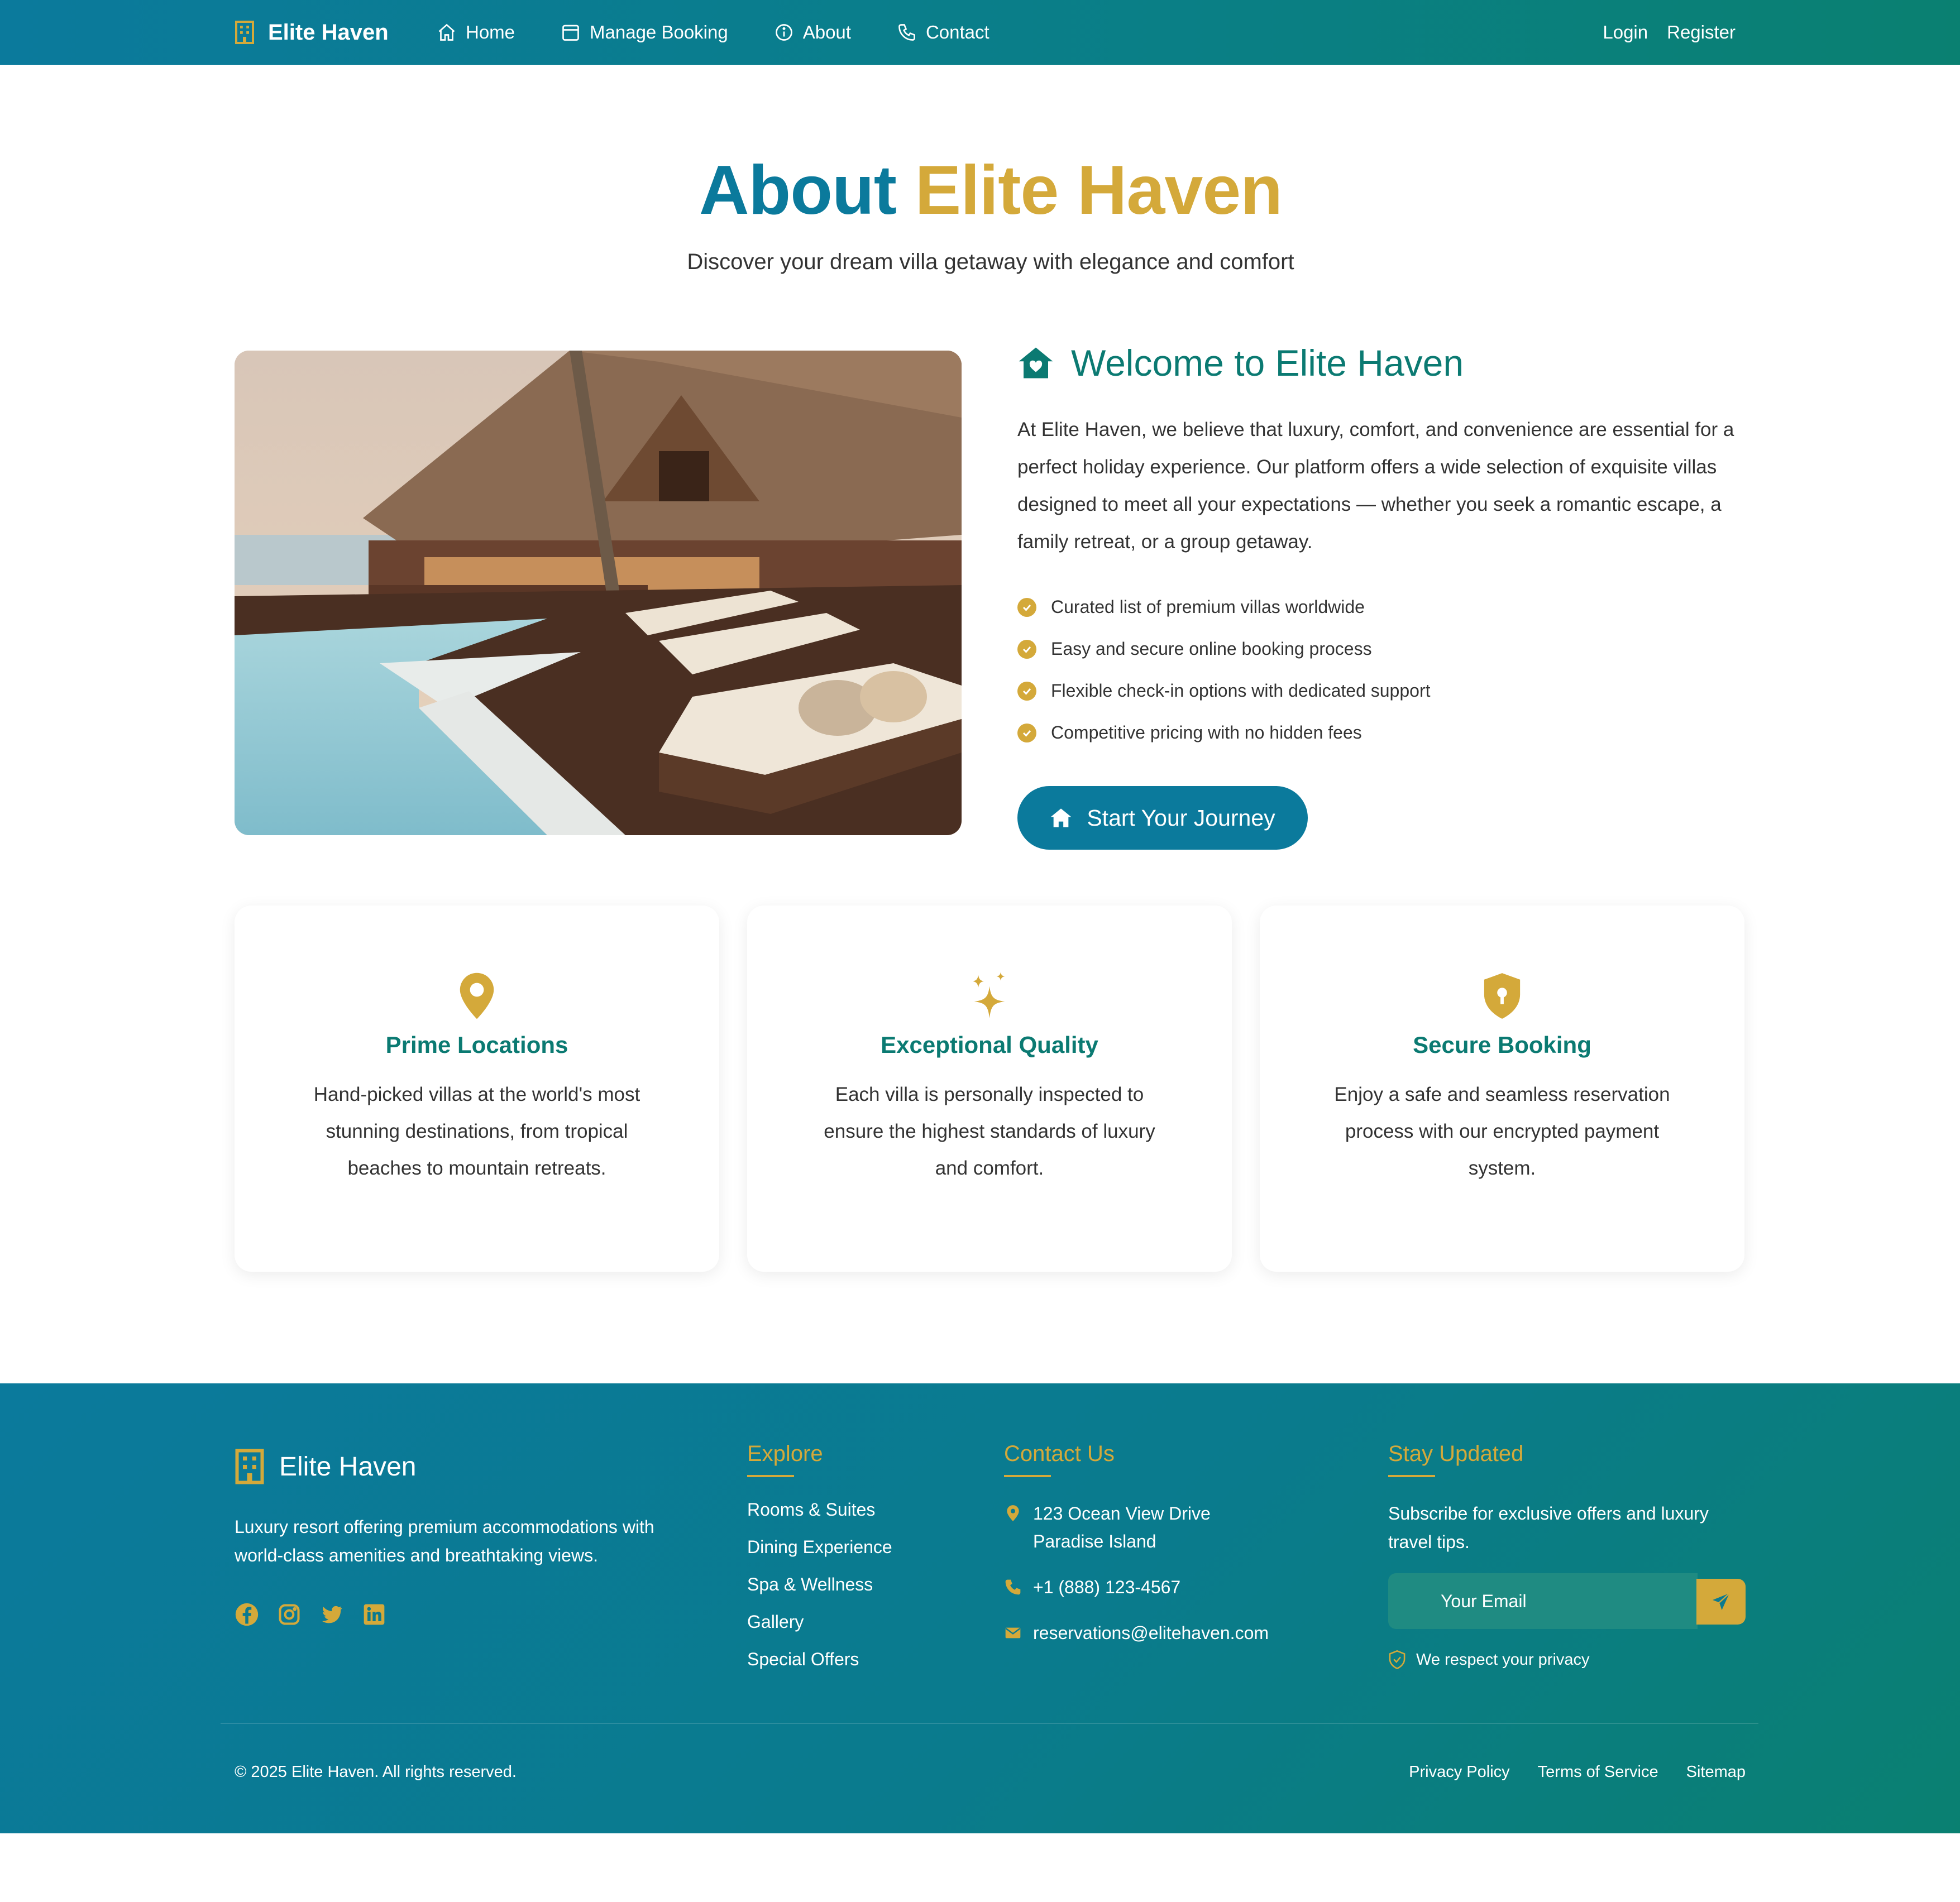 This screenshot has width=1960, height=1902. Describe the element at coordinates (1136, 1527) in the screenshot. I see `contact-address: 123 Ocean View Drive Paradise Island` at that location.